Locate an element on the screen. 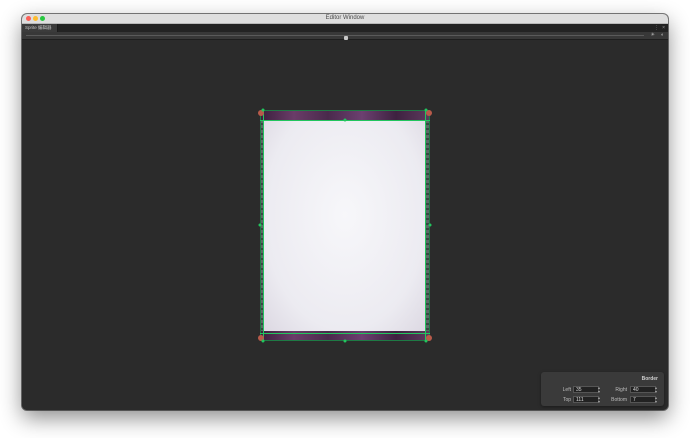 This screenshot has height=438, width=690. right-field: 40 is located at coordinates (643, 389).